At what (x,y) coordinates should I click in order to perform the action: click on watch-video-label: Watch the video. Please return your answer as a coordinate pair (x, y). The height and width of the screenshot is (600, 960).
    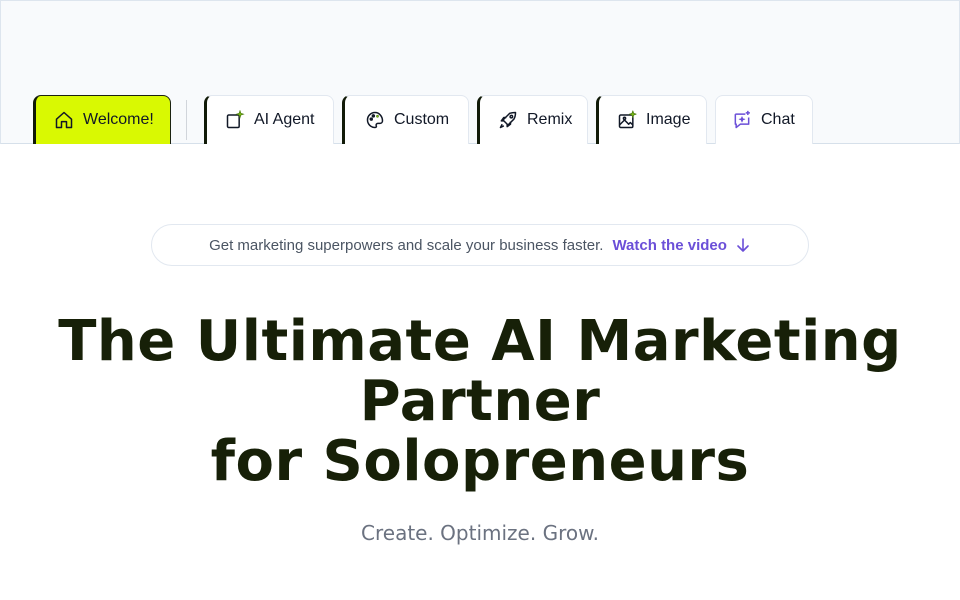
    Looking at the image, I should click on (669, 245).